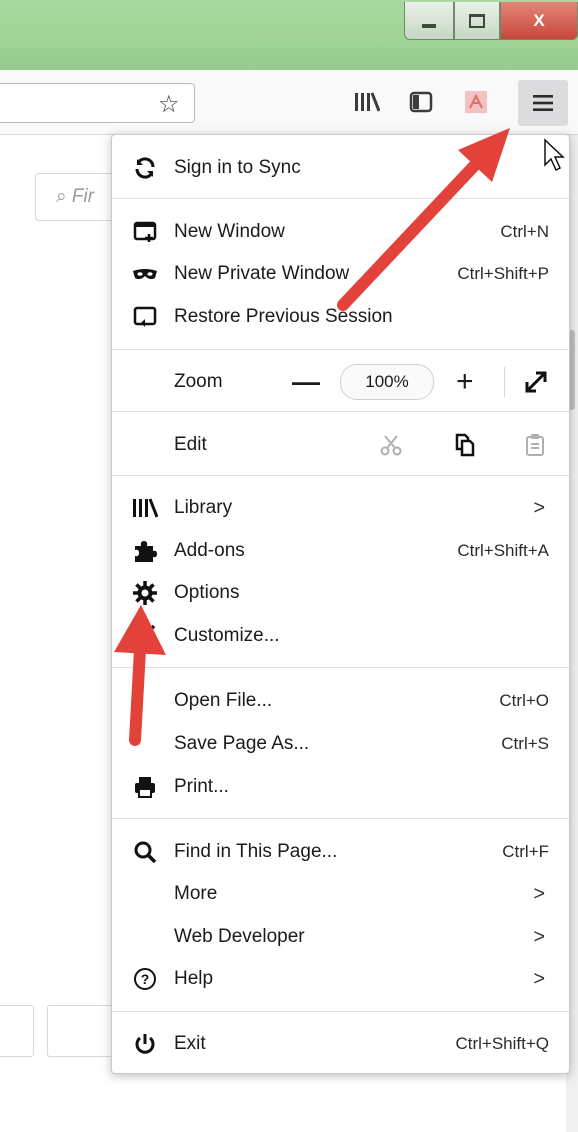  I want to click on menu-item-label: Web Developer, so click(239, 936).